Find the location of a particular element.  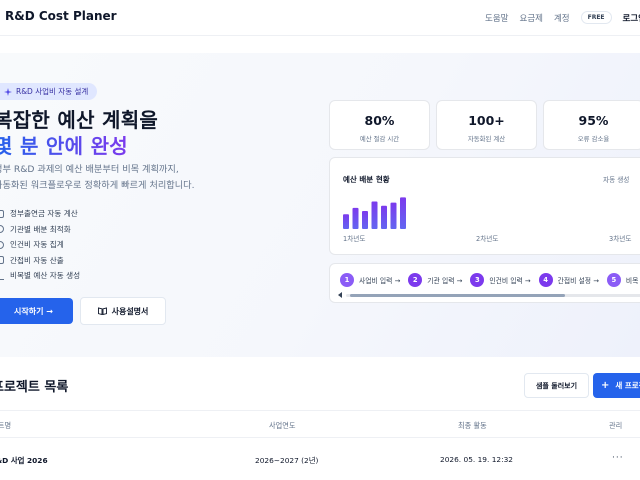

stat-value: 100+ is located at coordinates (486, 120).